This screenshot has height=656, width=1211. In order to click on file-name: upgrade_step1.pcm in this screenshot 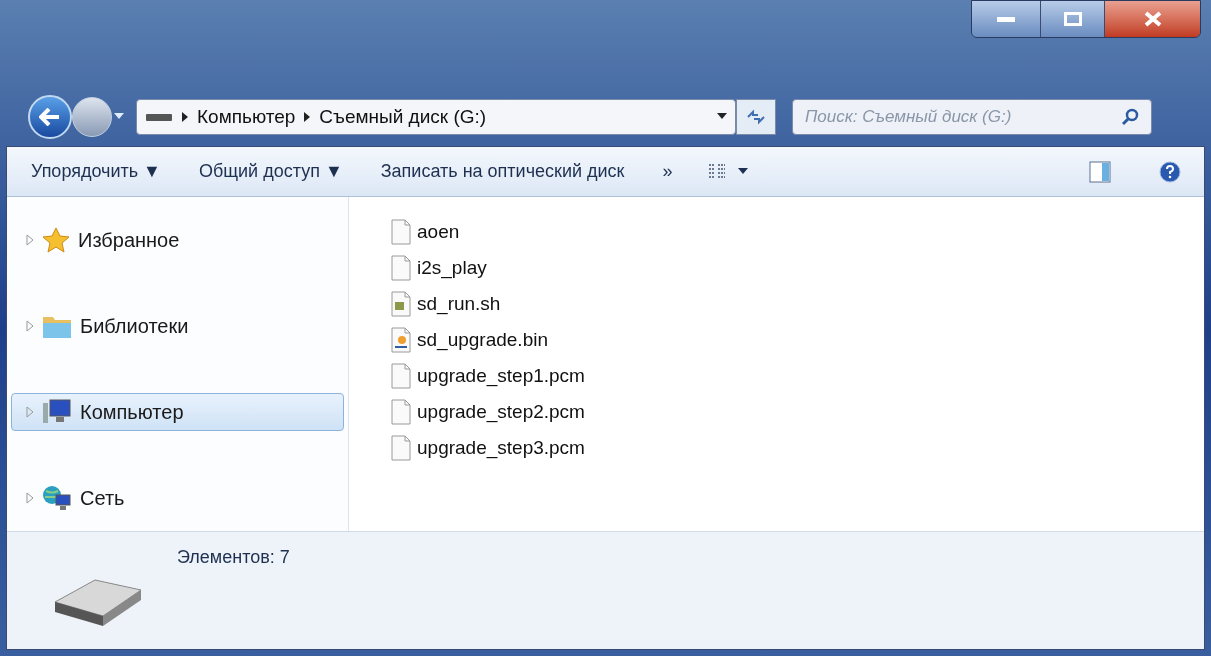, I will do `click(501, 376)`.